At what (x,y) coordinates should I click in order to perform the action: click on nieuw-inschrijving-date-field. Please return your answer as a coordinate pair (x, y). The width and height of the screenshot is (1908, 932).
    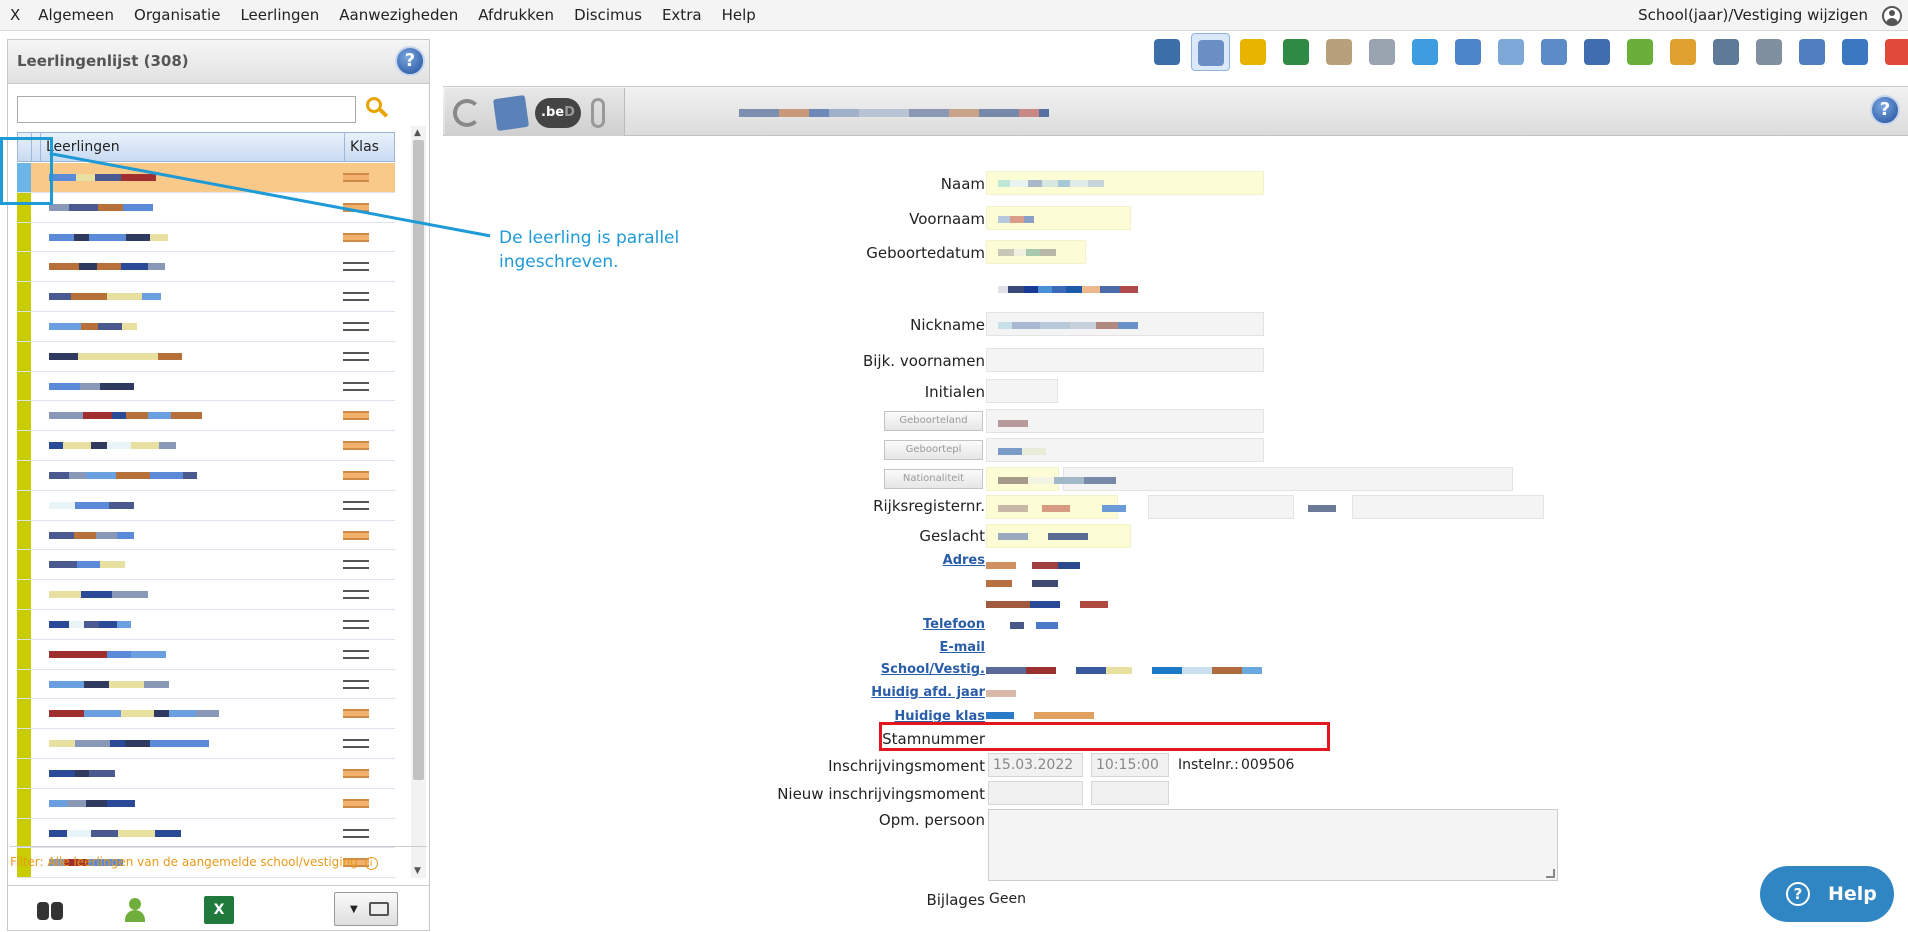
    Looking at the image, I should click on (1035, 793).